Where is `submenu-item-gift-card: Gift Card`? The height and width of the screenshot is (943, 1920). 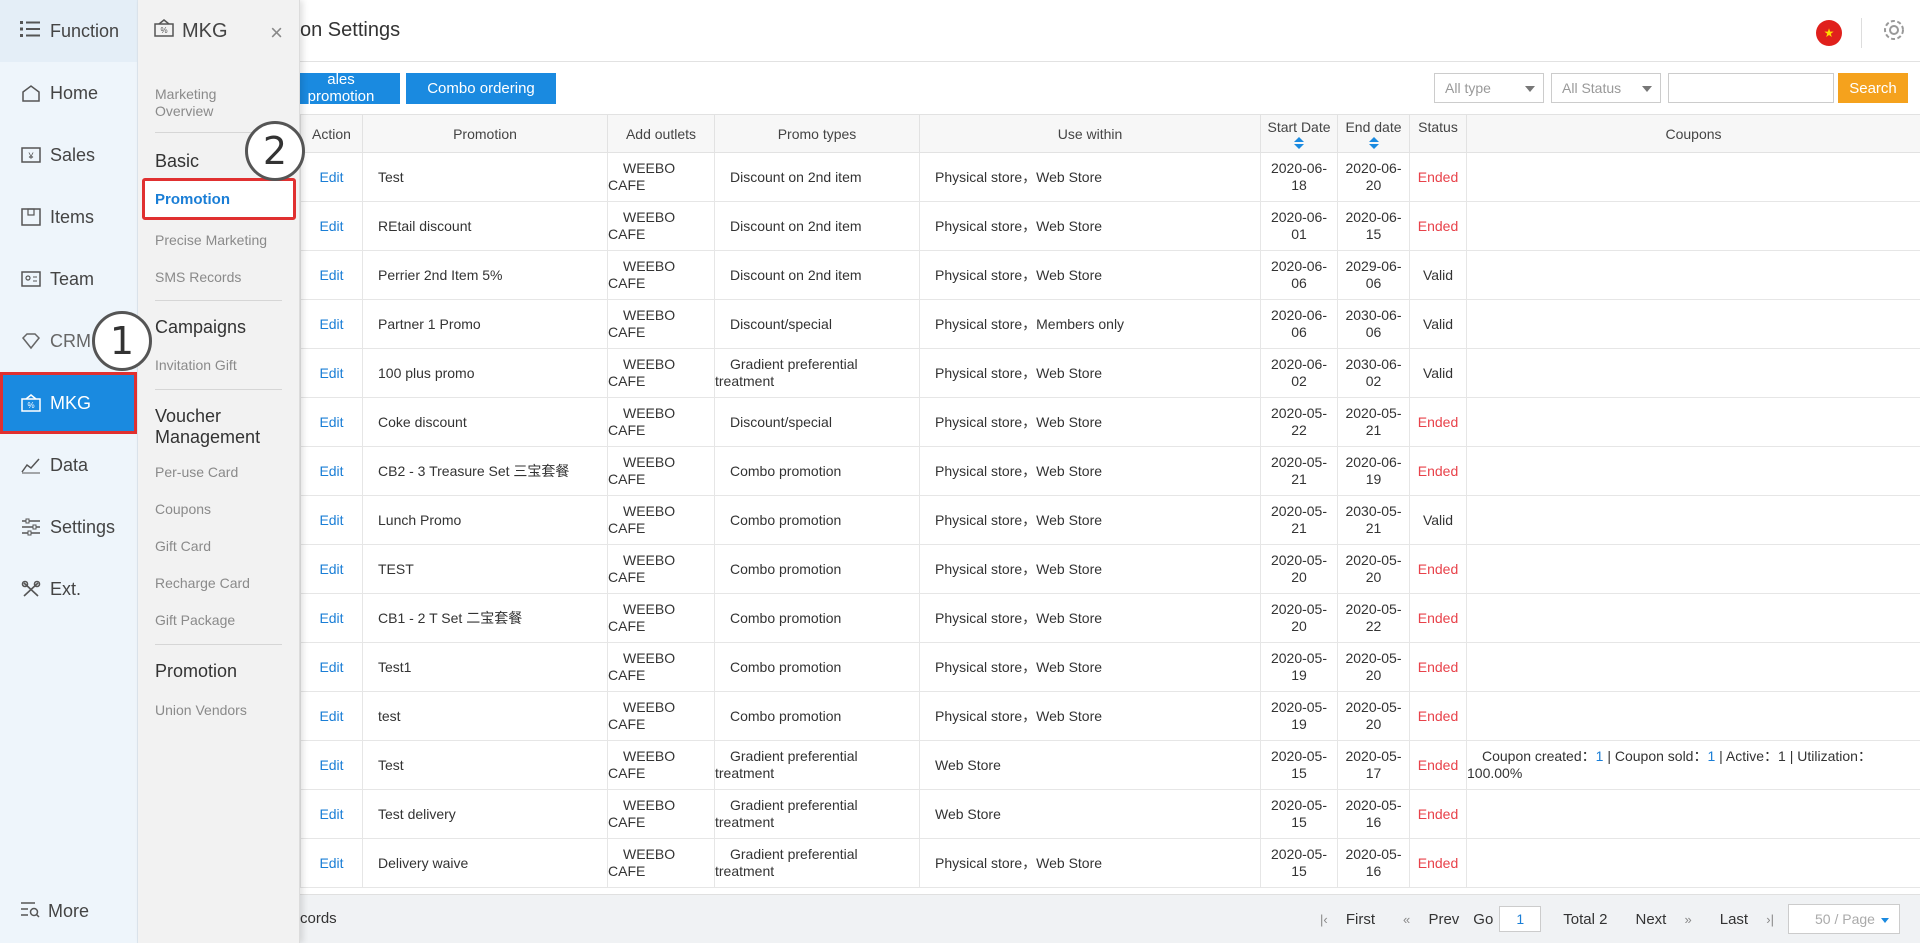
submenu-item-gift-card: Gift Card is located at coordinates (218, 546).